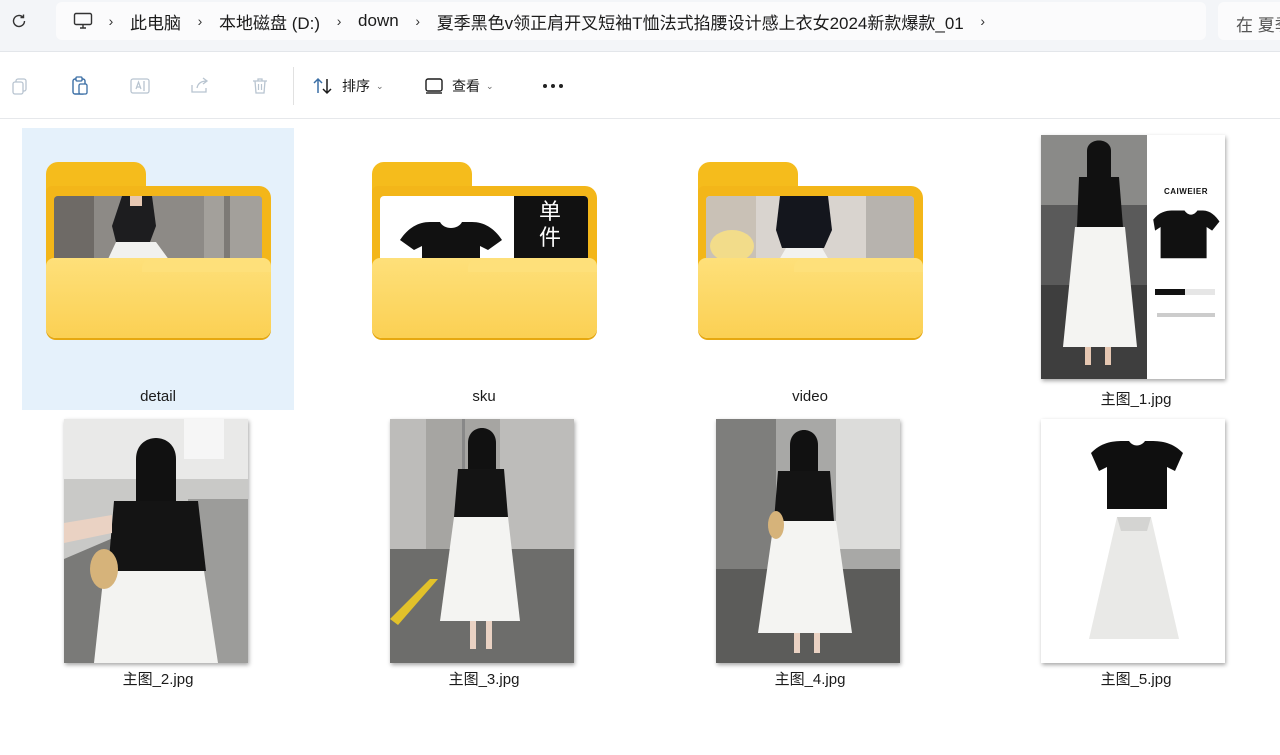 This screenshot has width=1280, height=755. I want to click on computer-icon, so click(83, 21).